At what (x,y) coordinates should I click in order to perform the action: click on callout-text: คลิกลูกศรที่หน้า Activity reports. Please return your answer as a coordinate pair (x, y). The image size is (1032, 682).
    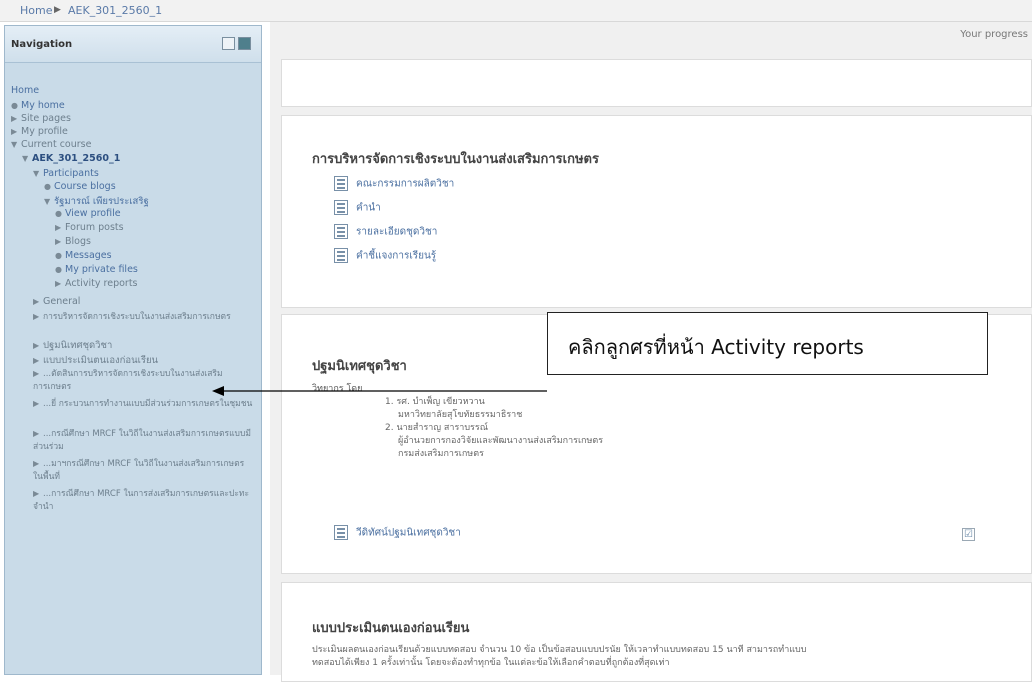
    Looking at the image, I should click on (716, 347).